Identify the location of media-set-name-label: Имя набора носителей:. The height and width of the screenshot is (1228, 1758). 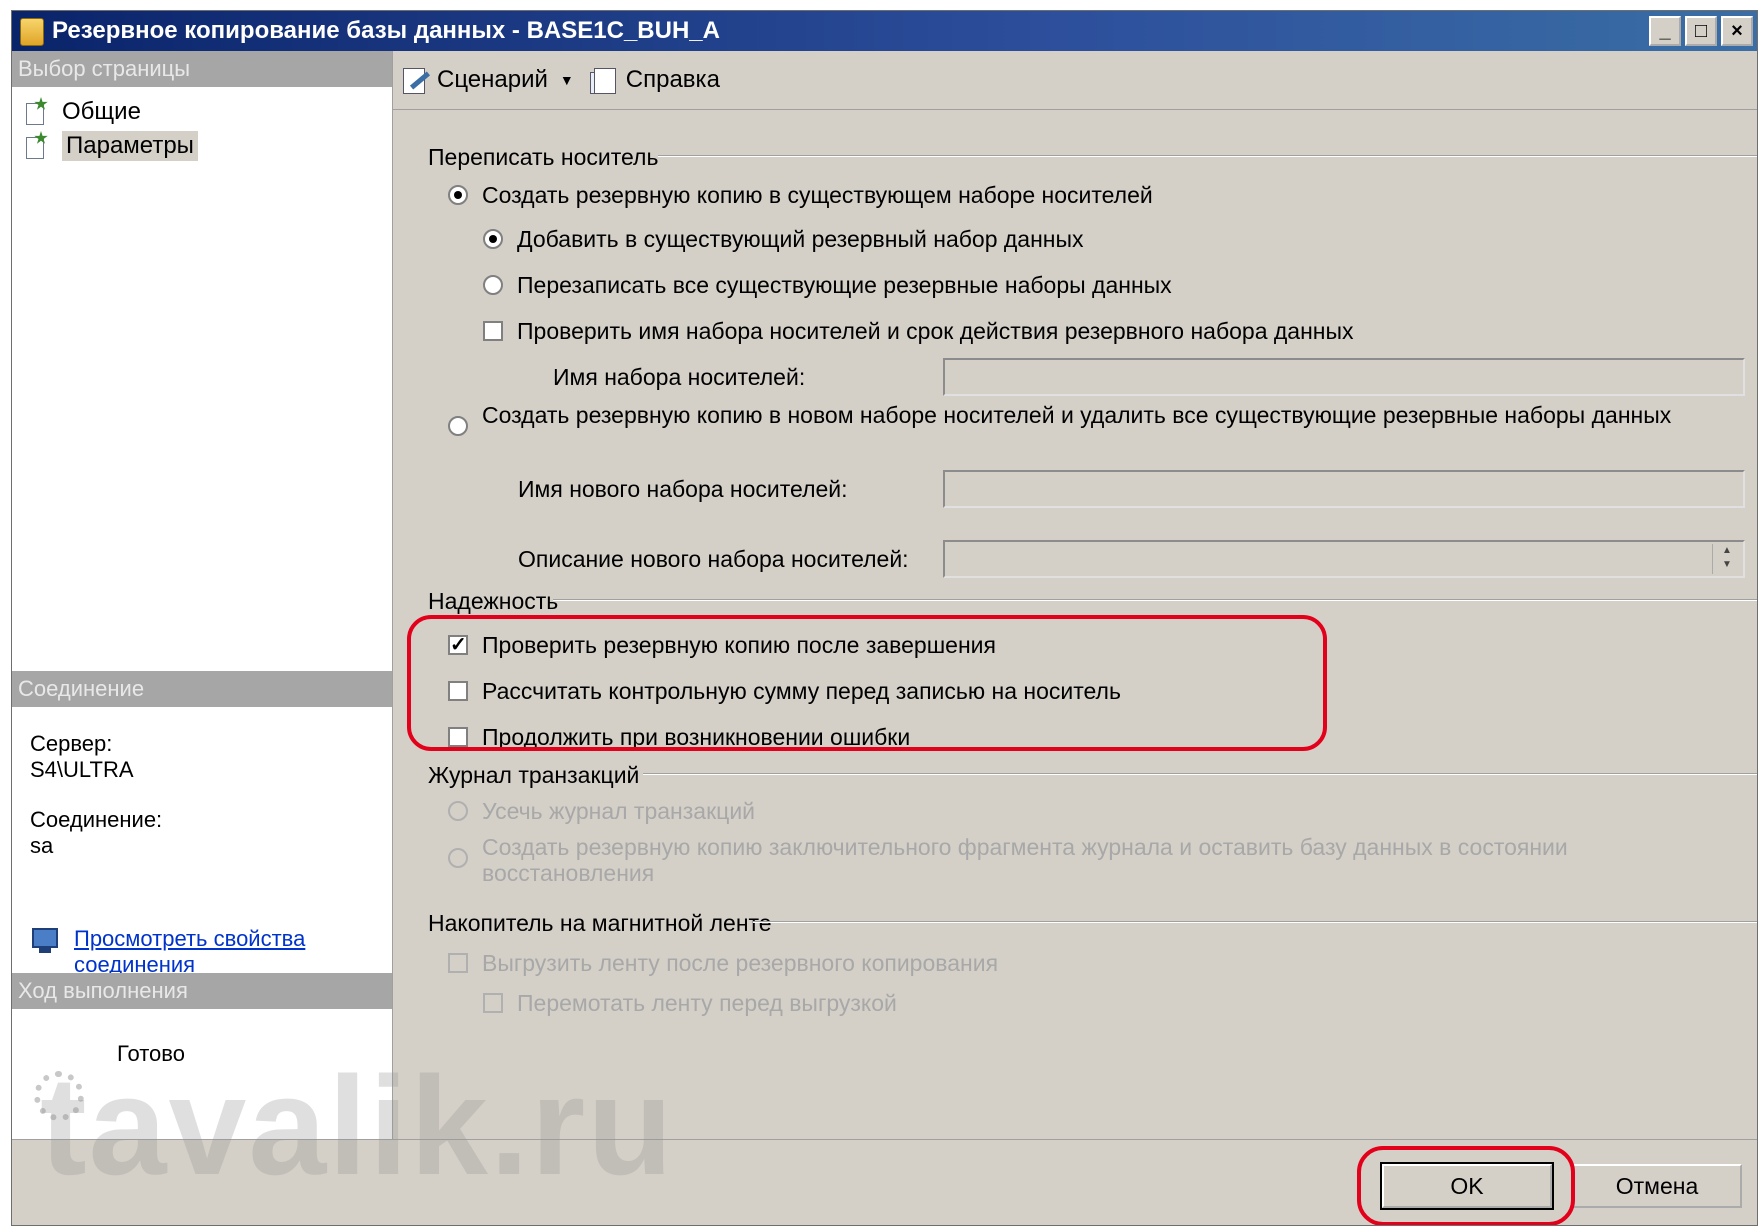
(679, 377).